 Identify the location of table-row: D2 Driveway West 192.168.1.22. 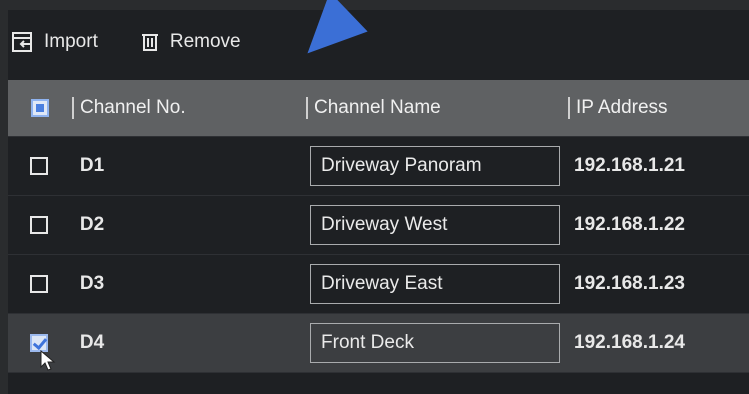
(378, 225).